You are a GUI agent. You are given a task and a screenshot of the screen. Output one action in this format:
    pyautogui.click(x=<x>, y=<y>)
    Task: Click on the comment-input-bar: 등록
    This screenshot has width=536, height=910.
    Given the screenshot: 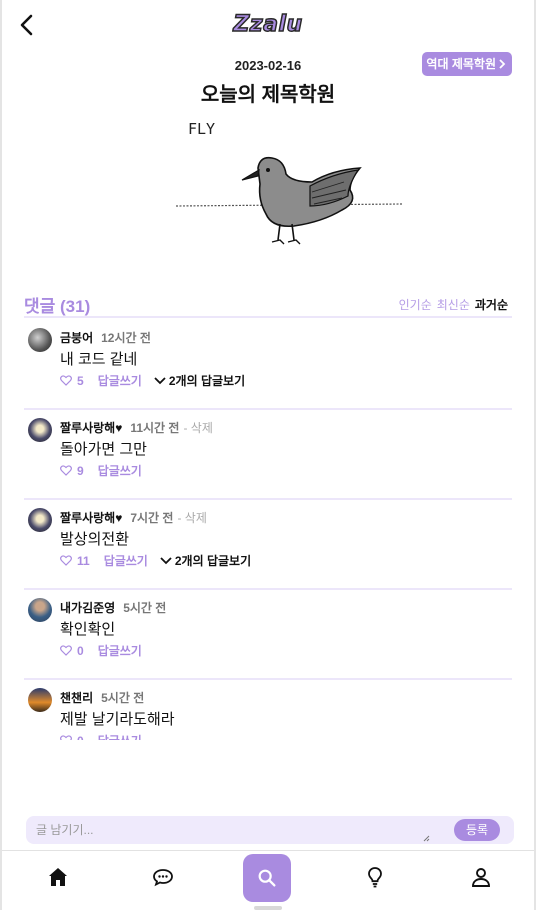 What is the action you would take?
    pyautogui.click(x=270, y=830)
    